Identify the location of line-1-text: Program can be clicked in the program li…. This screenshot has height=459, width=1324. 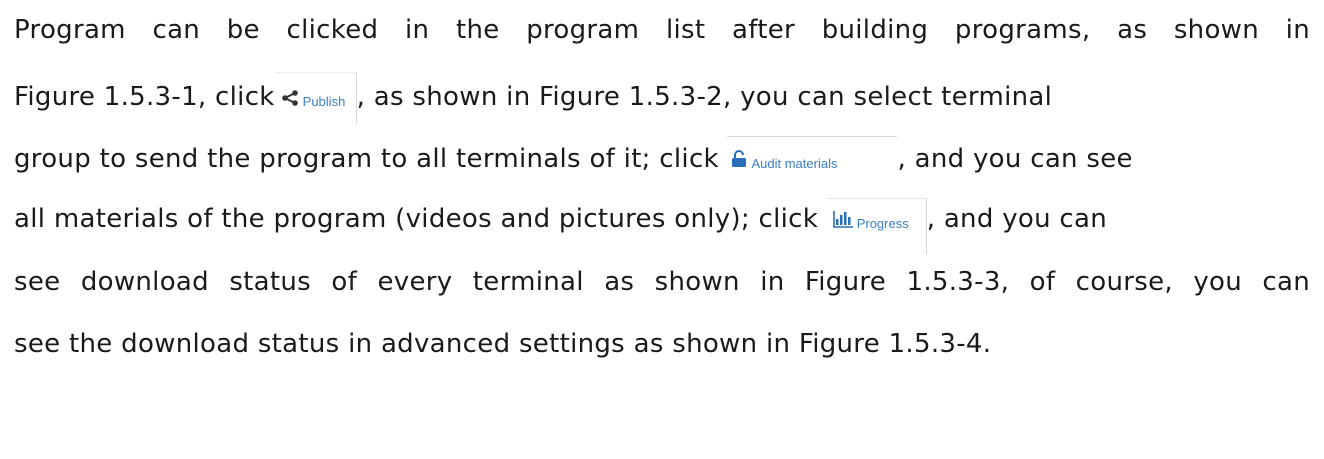
(662, 30).